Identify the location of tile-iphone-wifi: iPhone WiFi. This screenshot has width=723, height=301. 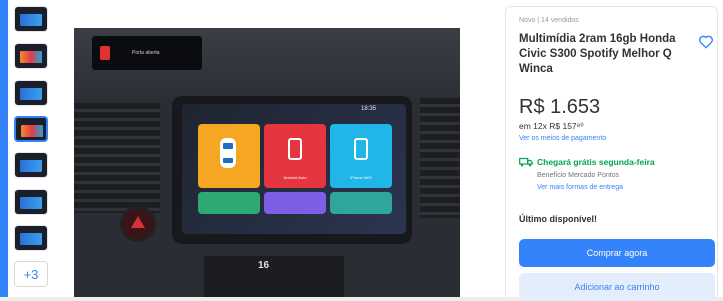
(361, 156).